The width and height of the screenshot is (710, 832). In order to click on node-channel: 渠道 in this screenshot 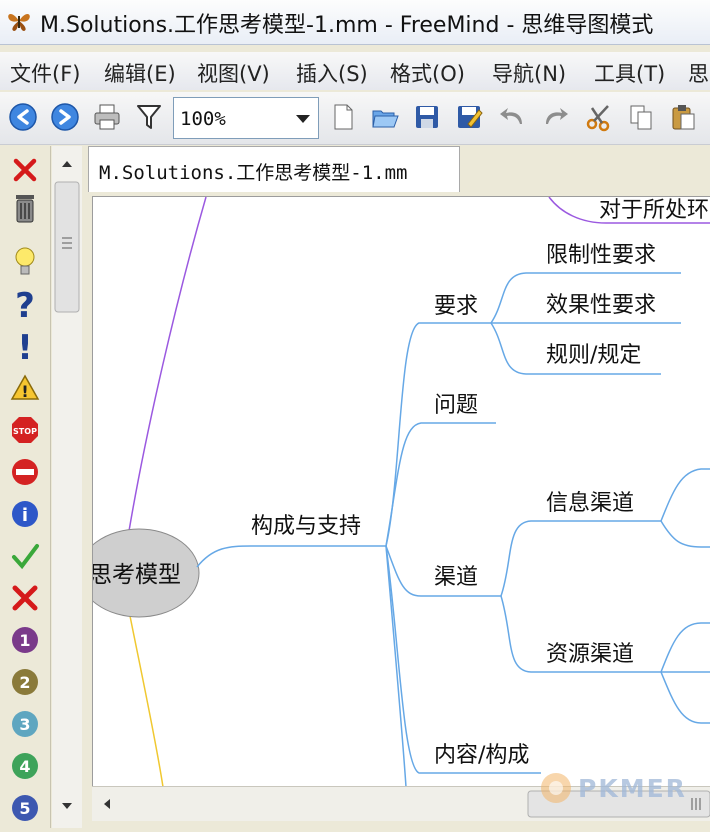, I will do `click(456, 577)`.